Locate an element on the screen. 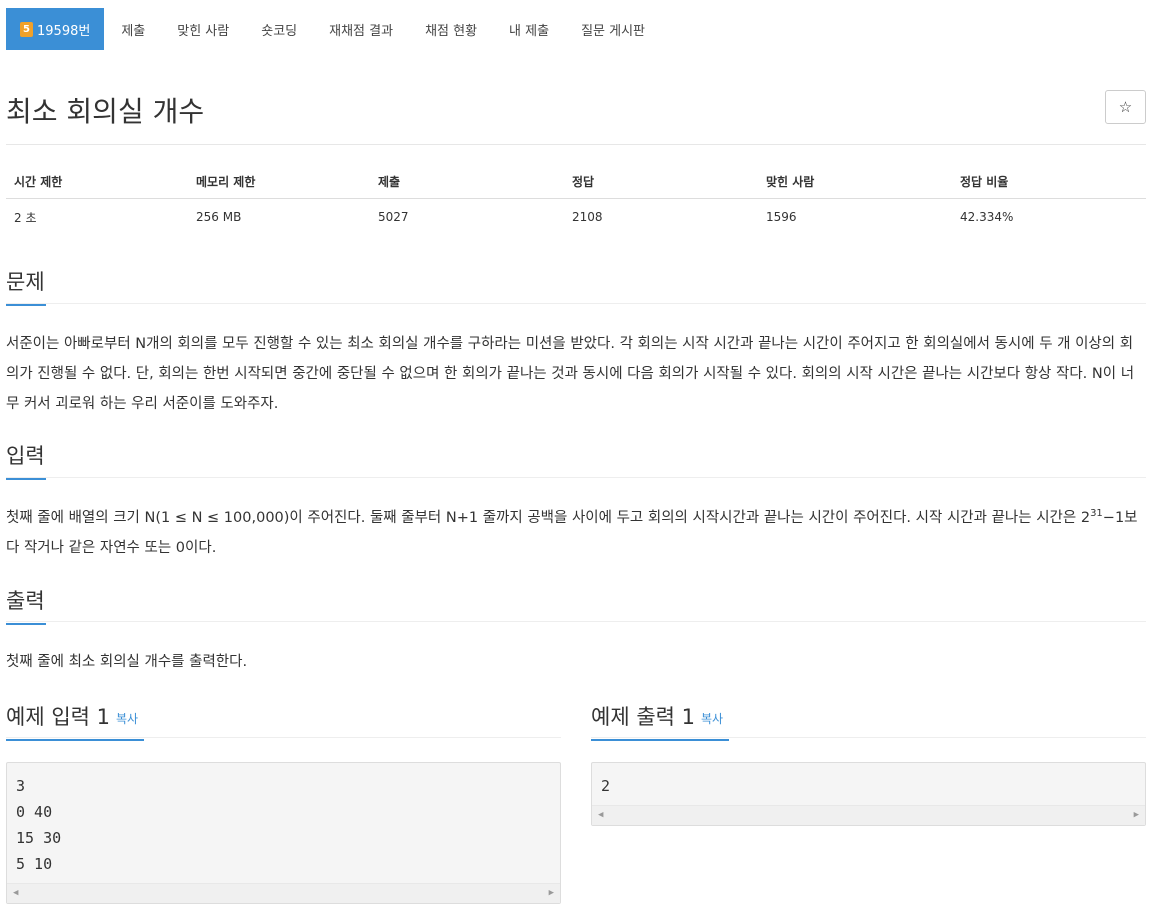 The height and width of the screenshot is (916, 1158). sample-input-title: 예제 입력 1 is located at coordinates (58, 717).